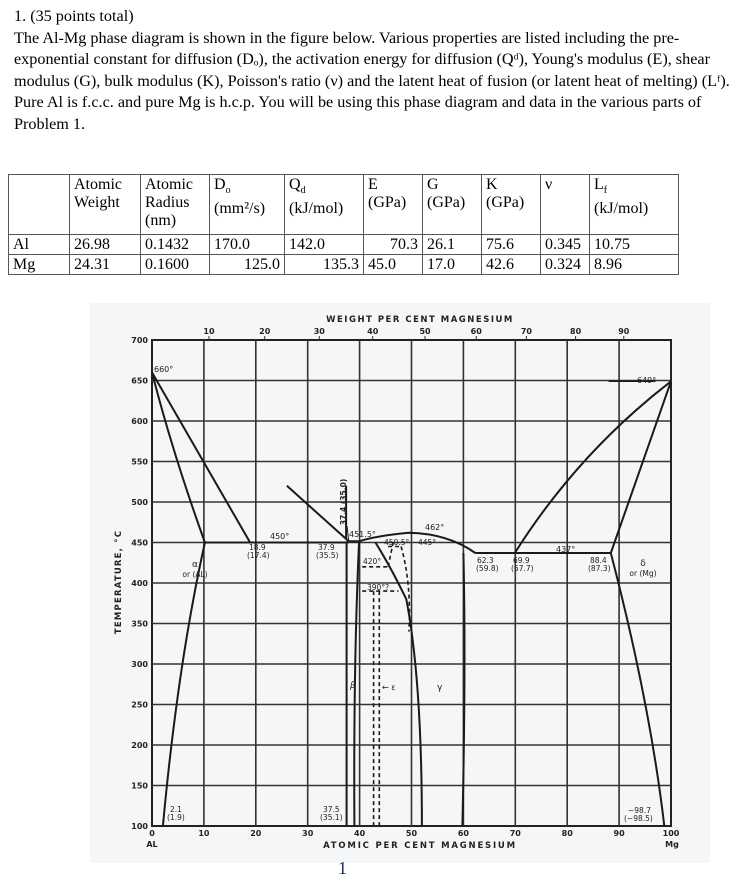 The height and width of the screenshot is (884, 754). What do you see at coordinates (592, 467) in the screenshot?
I see `liquidus-mg-side` at bounding box center [592, 467].